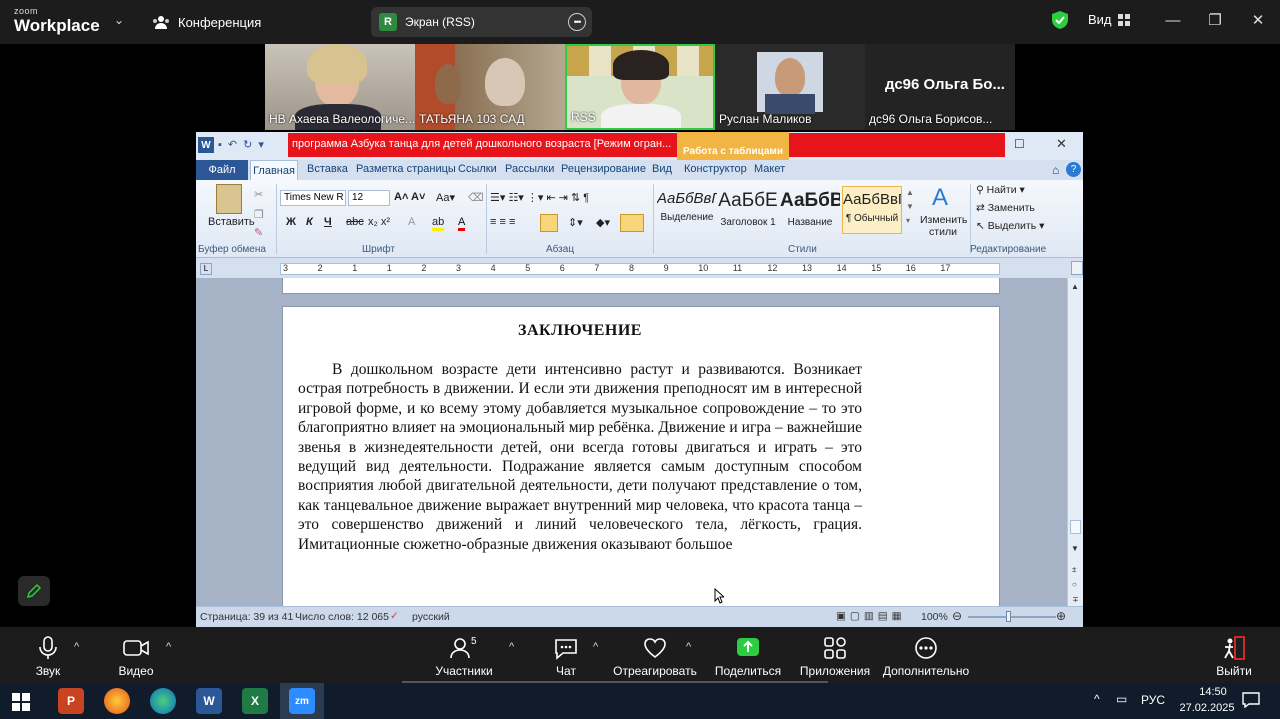  I want to click on more-button: Дополнительно, so click(926, 657).